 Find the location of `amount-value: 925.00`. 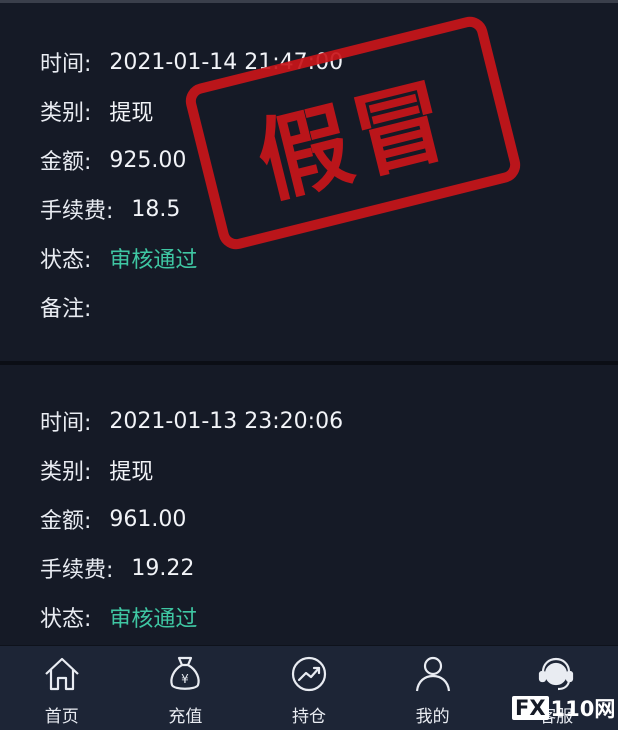

amount-value: 925.00 is located at coordinates (148, 160).